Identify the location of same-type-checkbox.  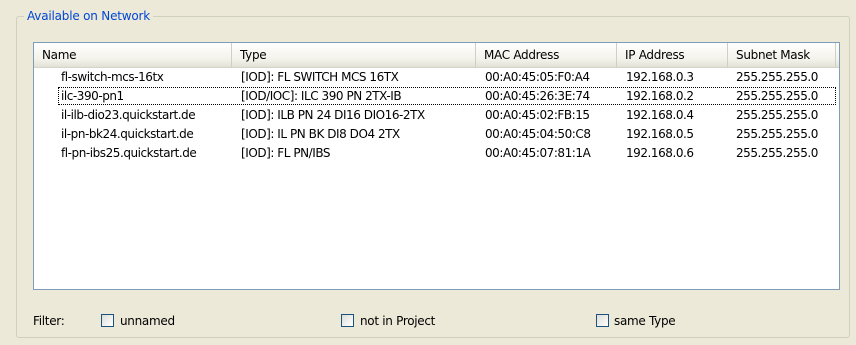
(602, 320).